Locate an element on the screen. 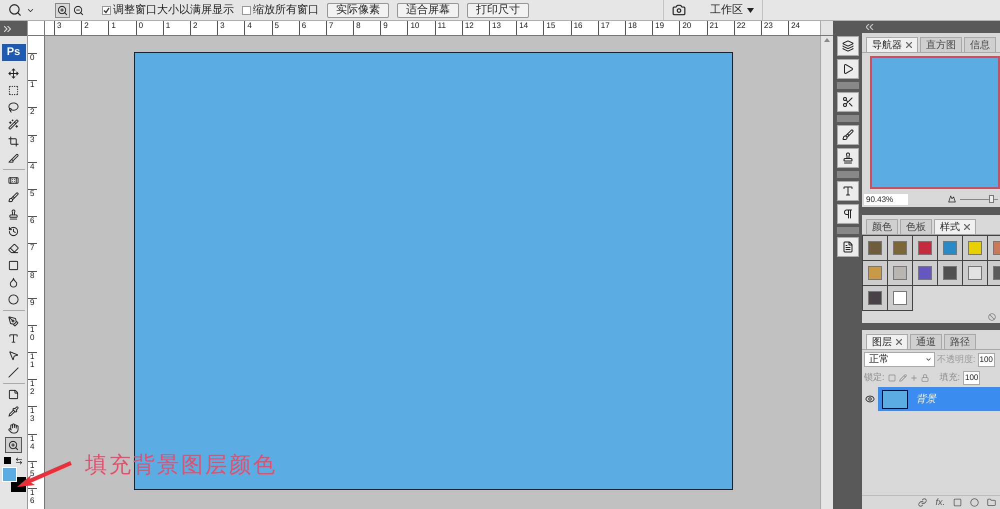 This screenshot has height=509, width=1000. lock-label: 锁定: is located at coordinates (874, 377).